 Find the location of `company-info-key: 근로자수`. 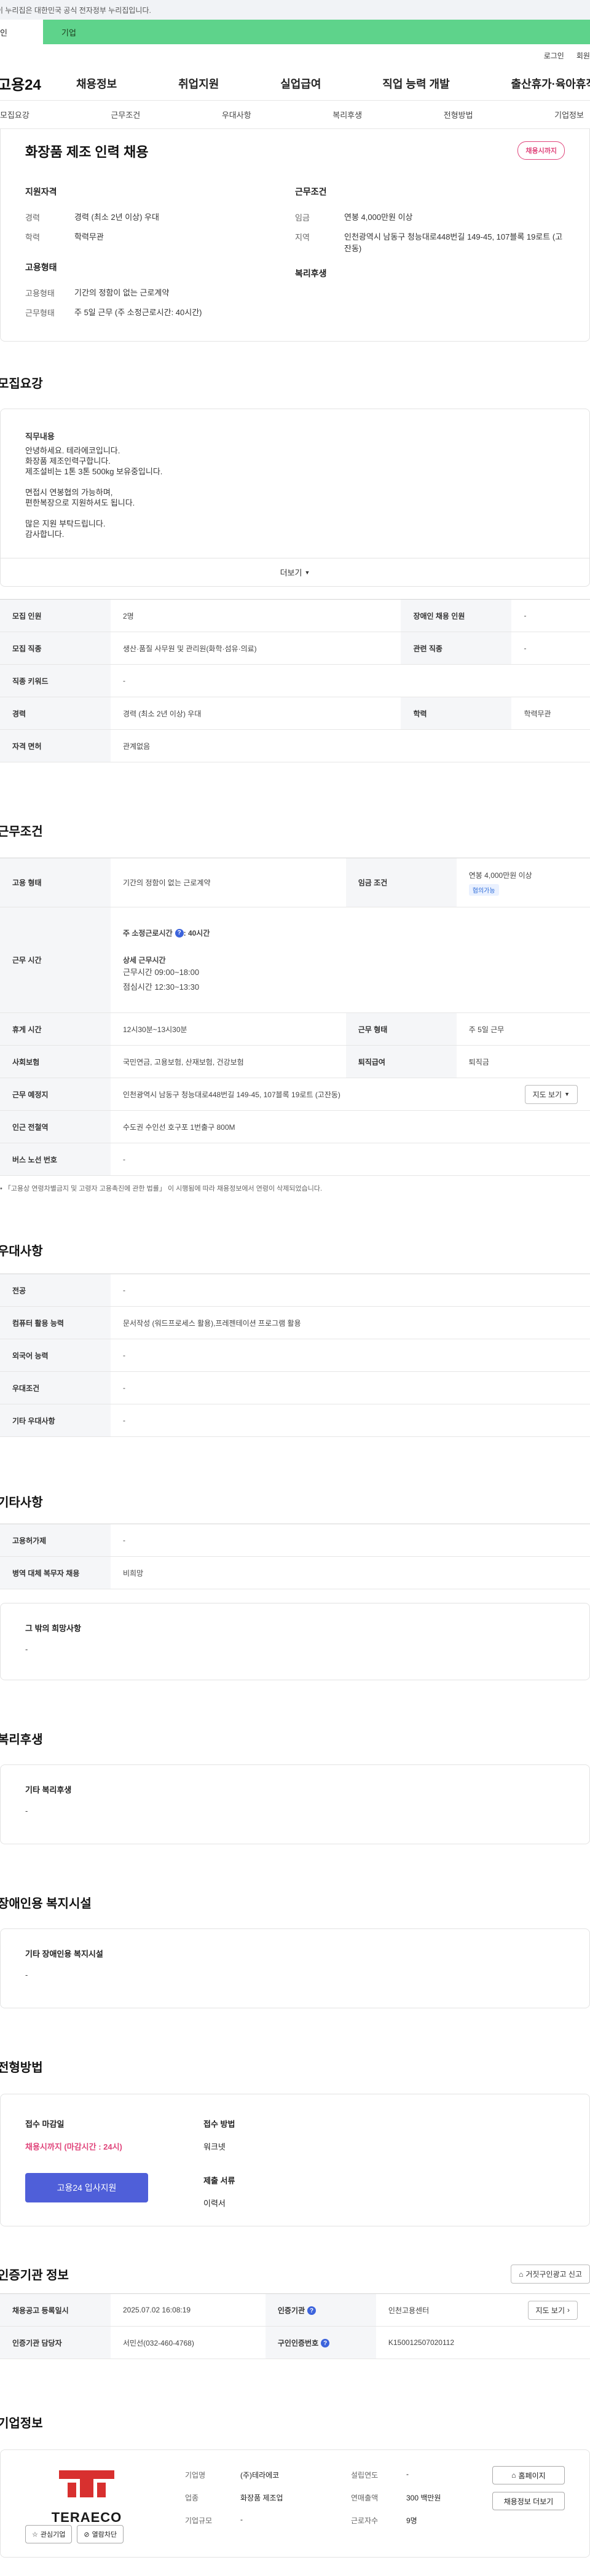

company-info-key: 근로자수 is located at coordinates (379, 2520).